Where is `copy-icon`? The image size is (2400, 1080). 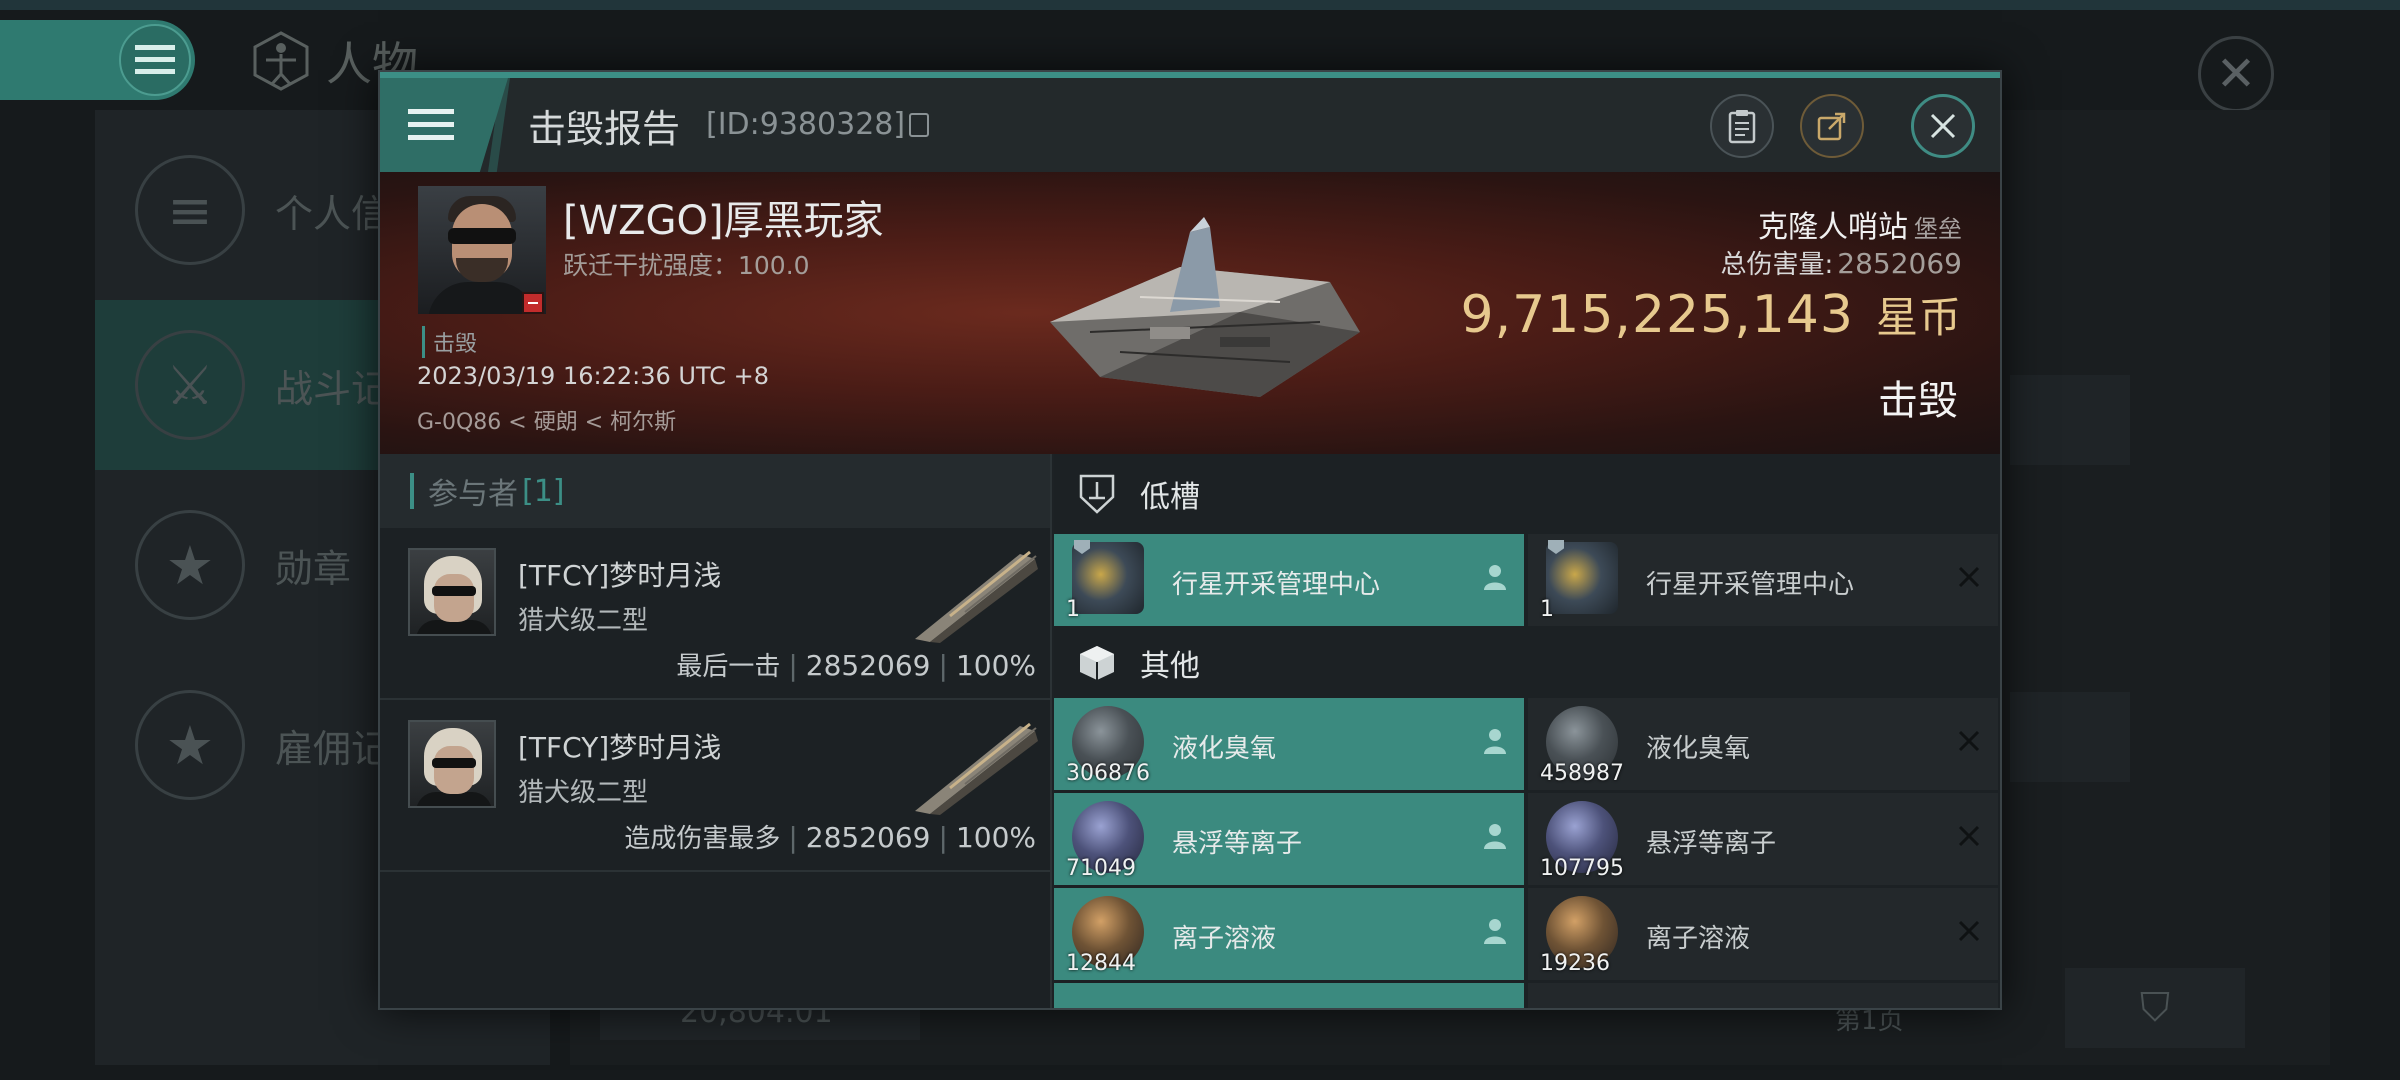
copy-icon is located at coordinates (919, 125).